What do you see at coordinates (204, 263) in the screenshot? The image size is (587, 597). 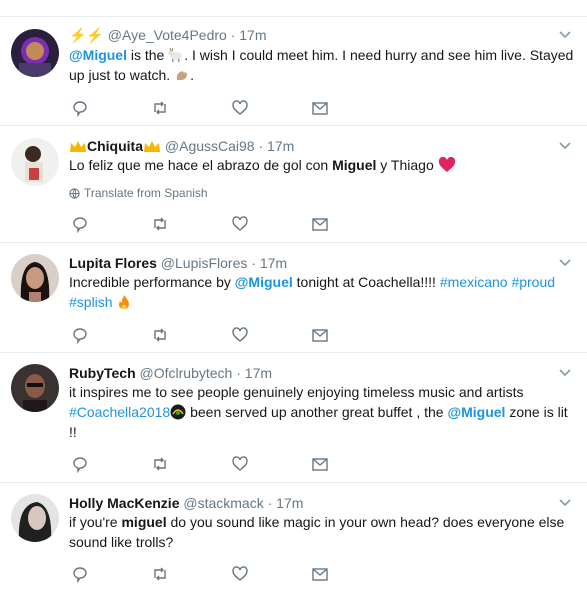 I see `user-handle: @LupisFlores` at bounding box center [204, 263].